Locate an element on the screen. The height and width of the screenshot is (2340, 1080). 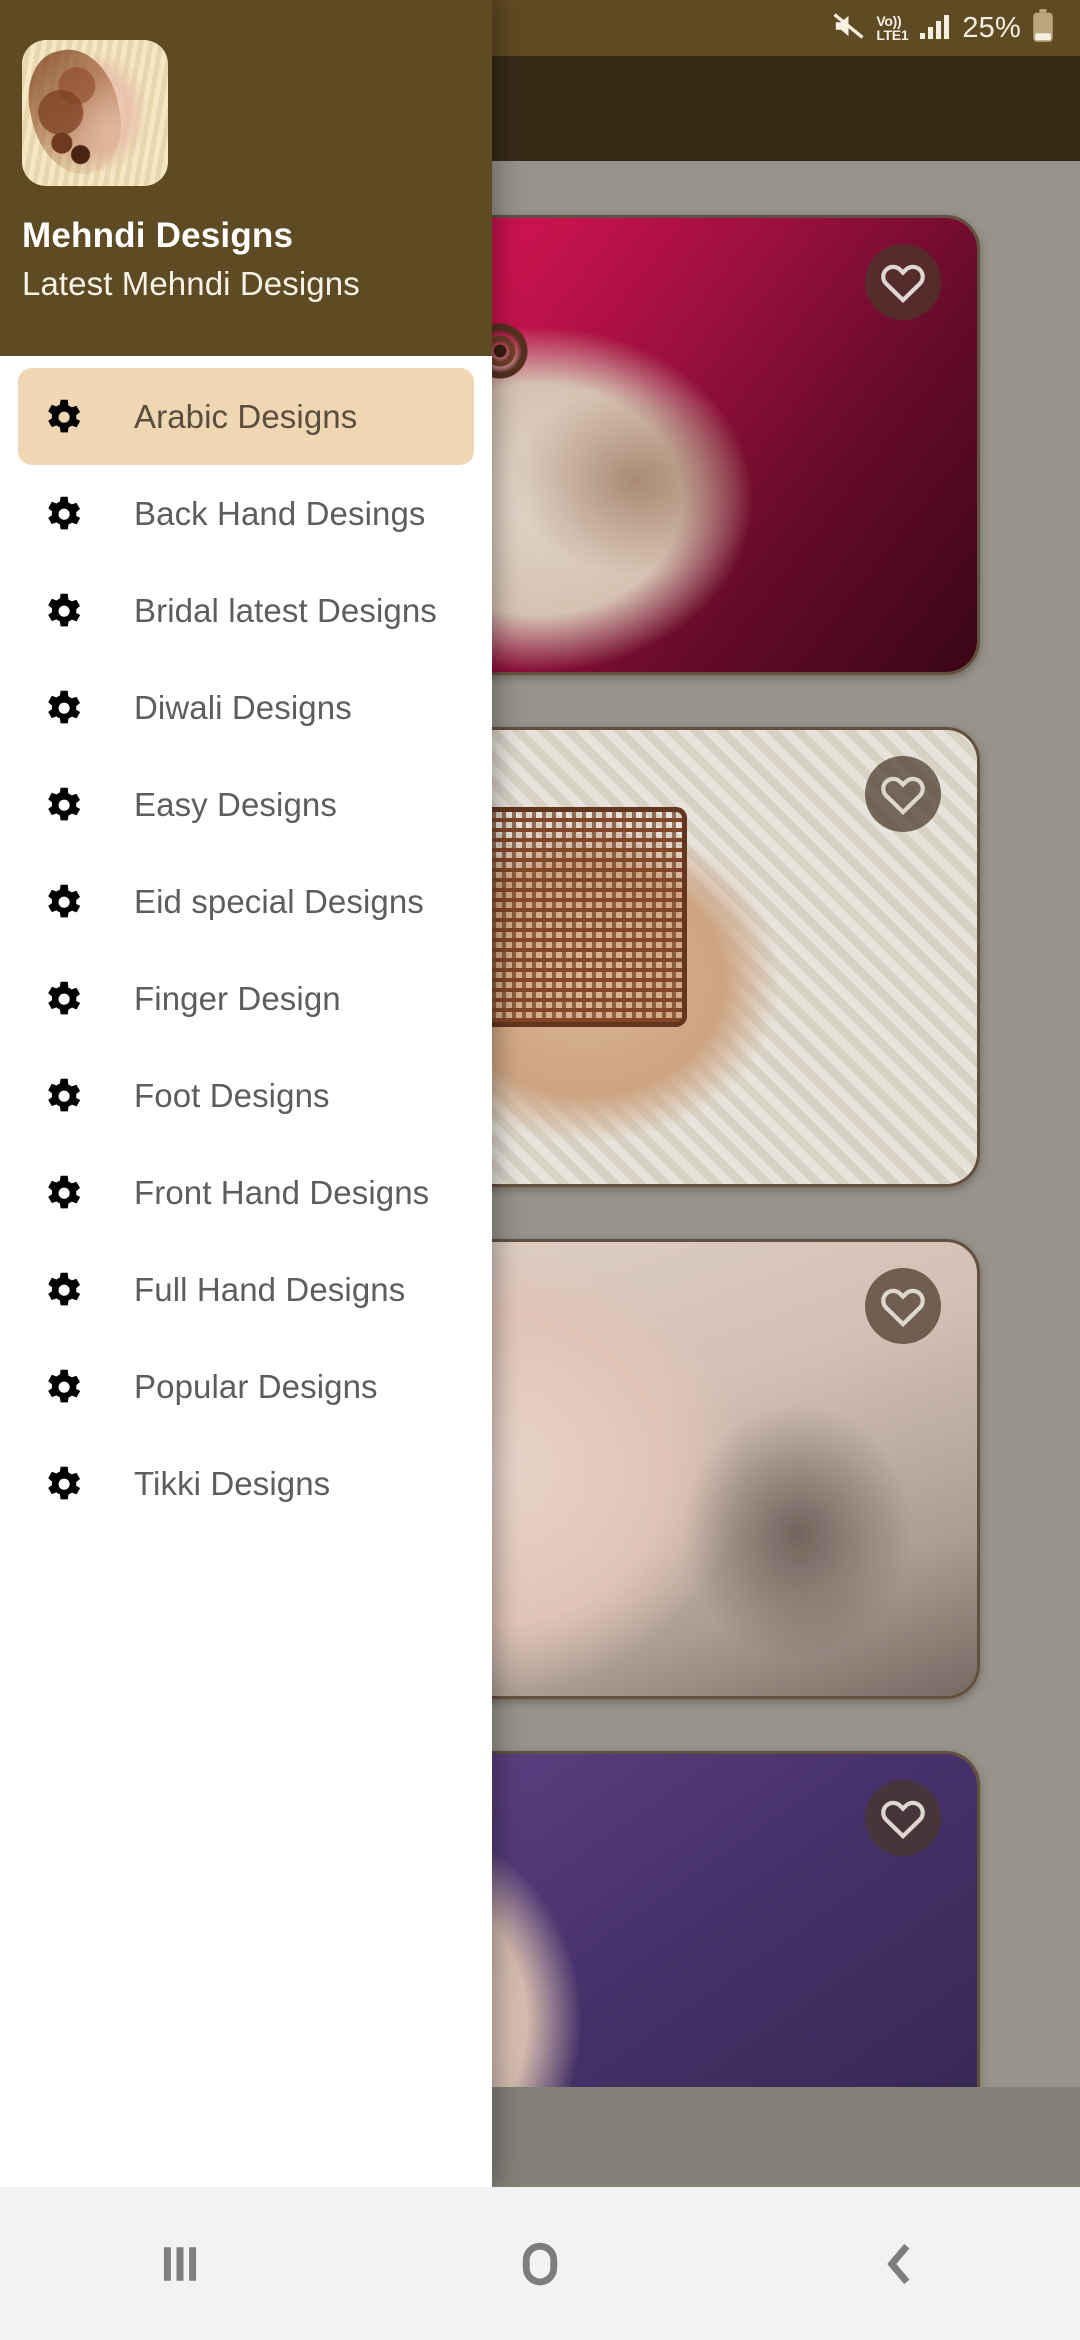
signal-bars-icon is located at coordinates (935, 28).